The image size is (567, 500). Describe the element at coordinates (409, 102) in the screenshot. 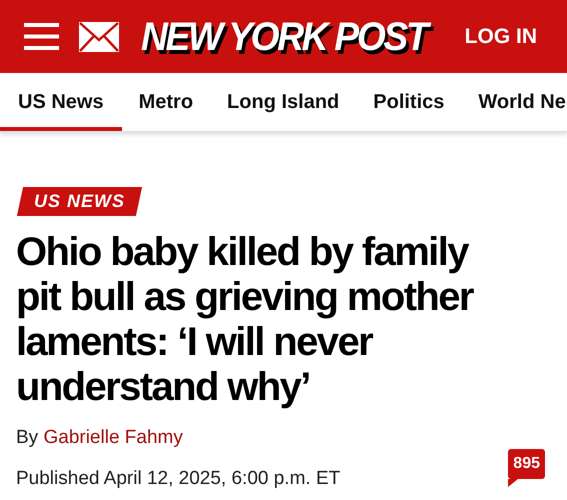

I see `nav-tab: Politics` at that location.